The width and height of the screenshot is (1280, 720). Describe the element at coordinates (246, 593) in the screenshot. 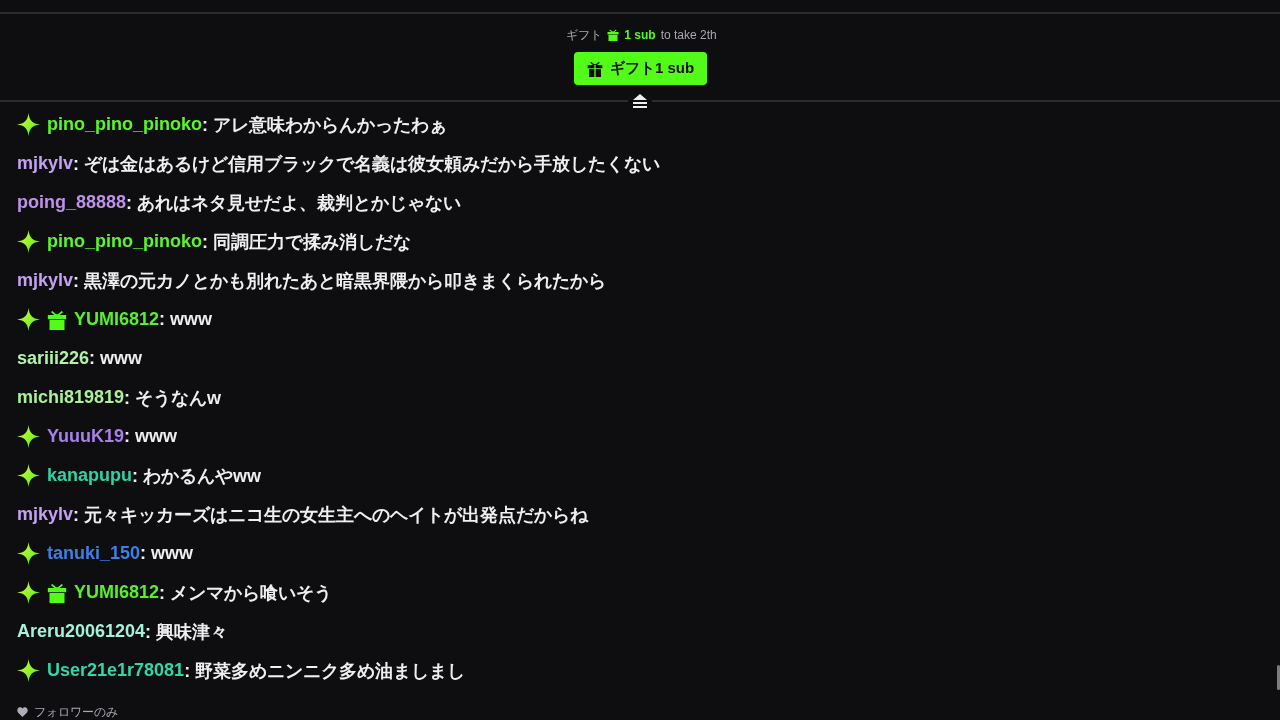

I see `message-text: : メンマから喰いそう` at that location.